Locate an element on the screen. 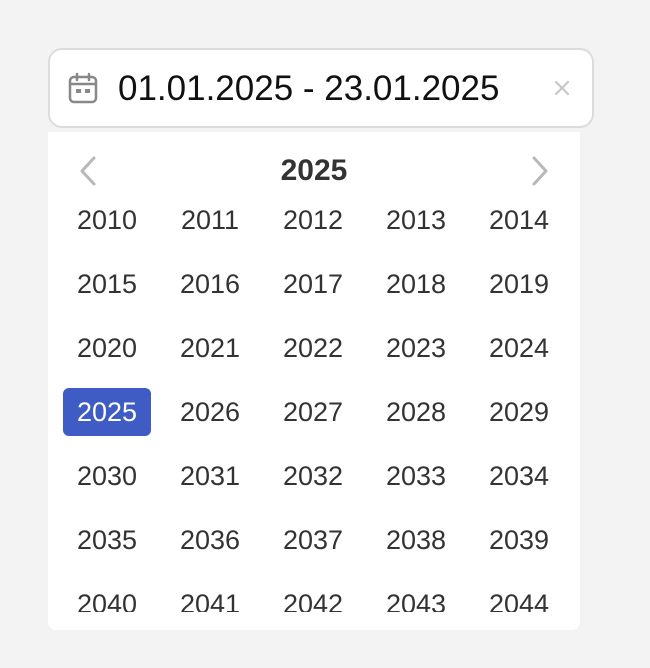 Image resolution: width=650 pixels, height=668 pixels. year-cell: 2040 is located at coordinates (107, 596).